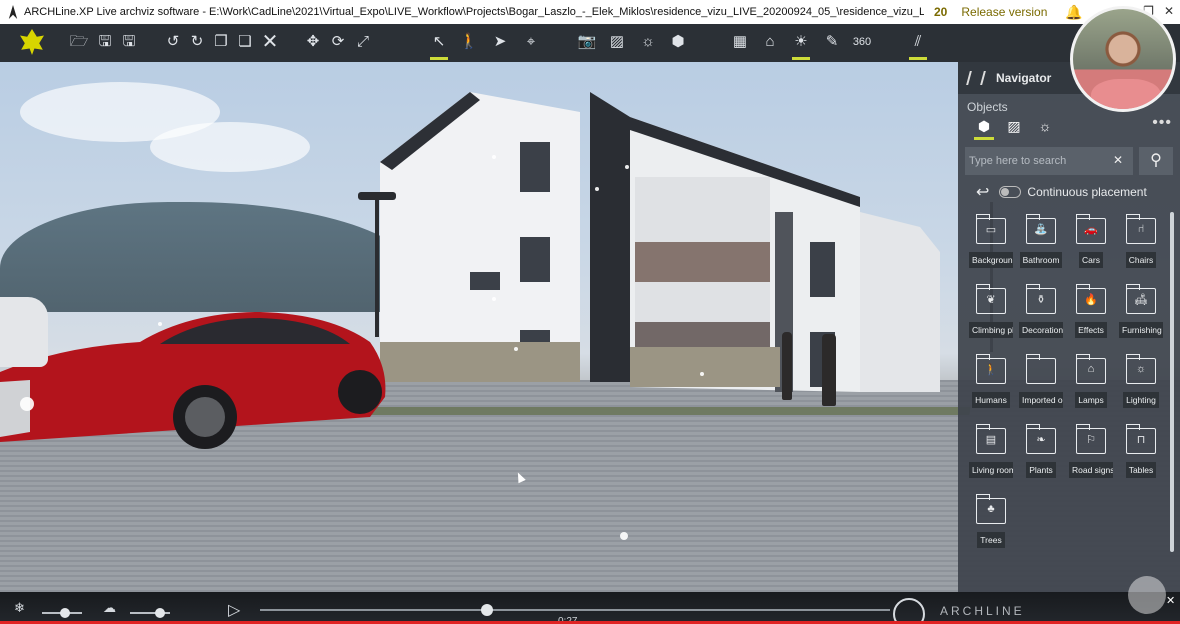 The image size is (1180, 624). Describe the element at coordinates (1041, 470) in the screenshot. I see `category-label: Plants` at that location.